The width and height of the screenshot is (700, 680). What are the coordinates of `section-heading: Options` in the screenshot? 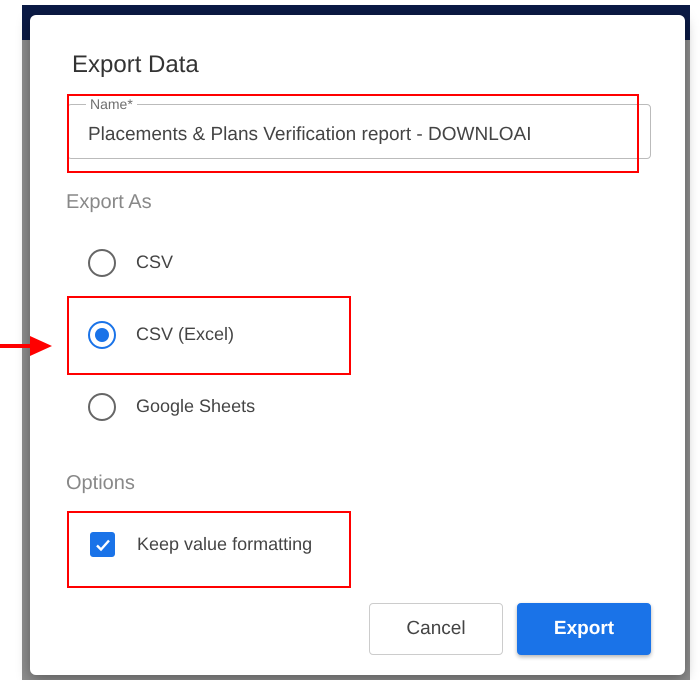 It's located at (101, 483).